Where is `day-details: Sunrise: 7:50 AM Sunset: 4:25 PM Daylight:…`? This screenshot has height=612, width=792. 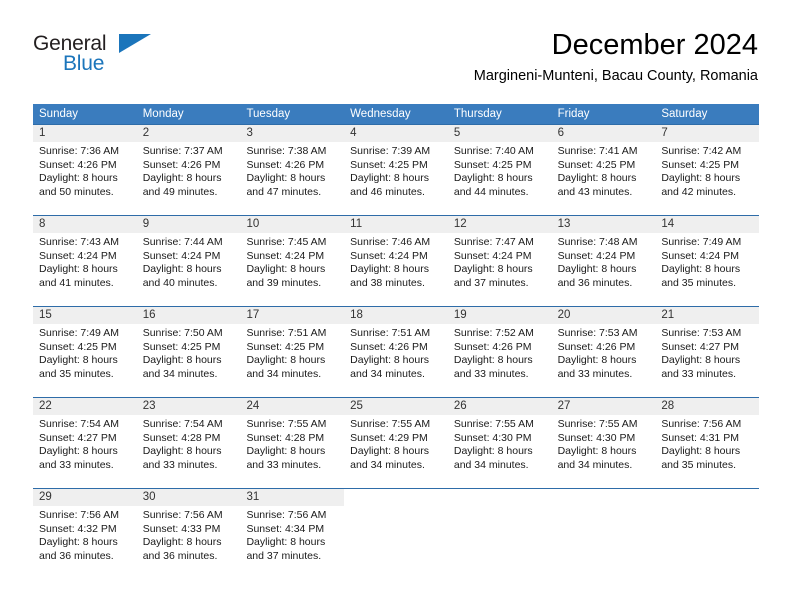
day-details: Sunrise: 7:50 AM Sunset: 4:25 PM Daylight:… is located at coordinates (189, 352).